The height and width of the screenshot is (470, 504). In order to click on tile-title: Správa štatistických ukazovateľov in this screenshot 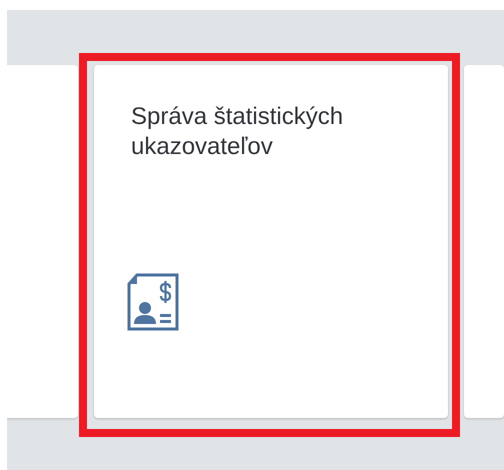, I will do `click(237, 132)`.